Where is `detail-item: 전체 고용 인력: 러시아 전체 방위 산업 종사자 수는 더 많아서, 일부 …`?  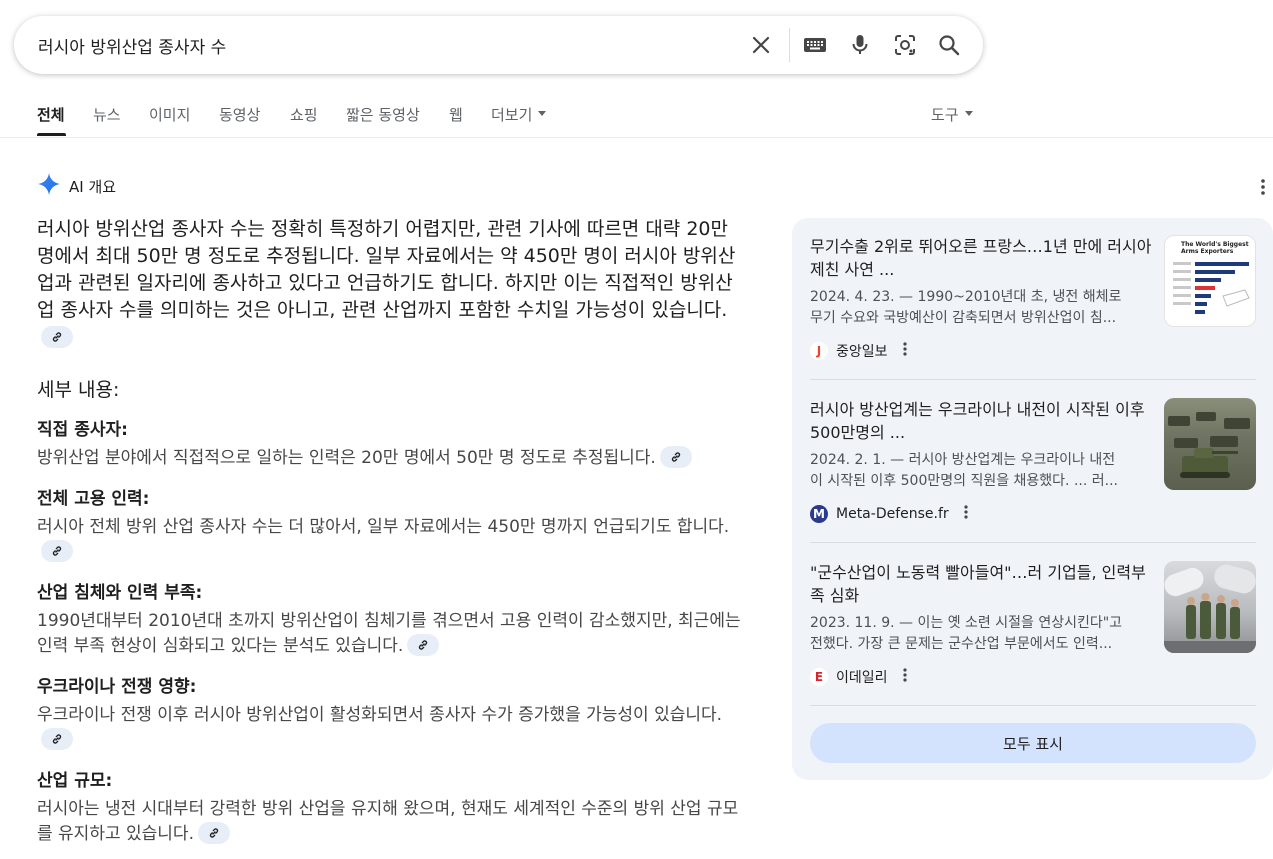 detail-item: 전체 고용 인력: 러시아 전체 방위 산업 종사자 수는 더 많아서, 일부 … is located at coordinates (392, 526).